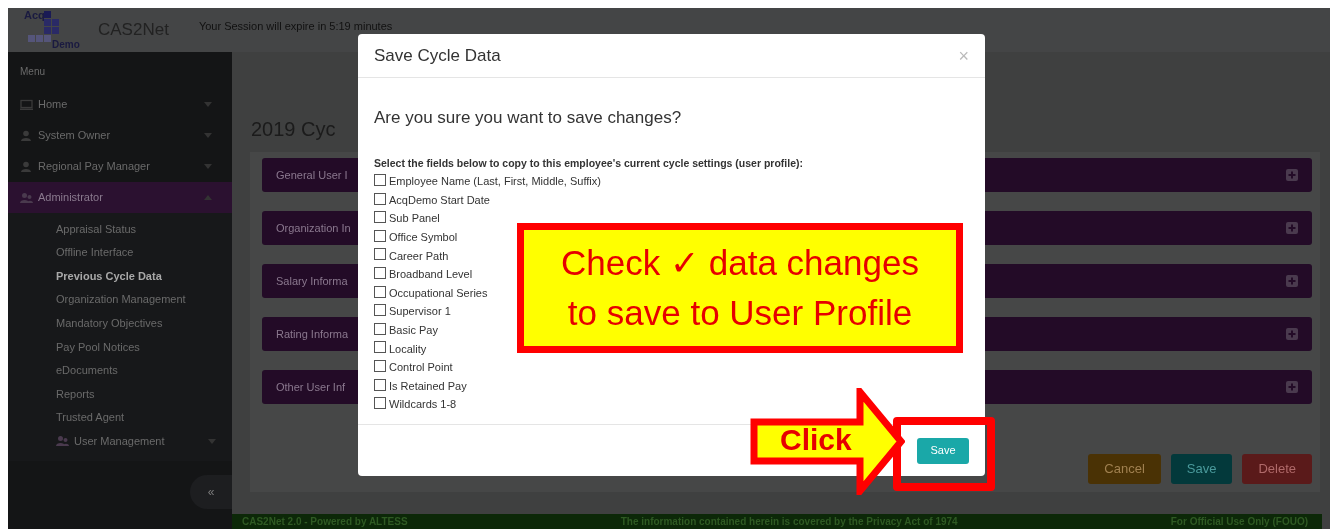  Describe the element at coordinates (439, 200) in the screenshot. I see `checkbox-label: AcqDemo Start Date` at that location.